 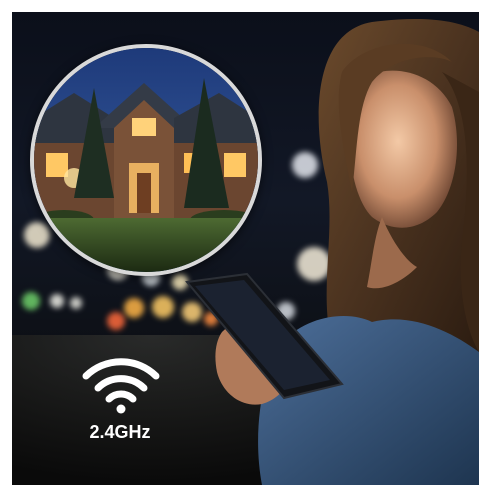 What do you see at coordinates (121, 386) in the screenshot?
I see `wifi-icon` at bounding box center [121, 386].